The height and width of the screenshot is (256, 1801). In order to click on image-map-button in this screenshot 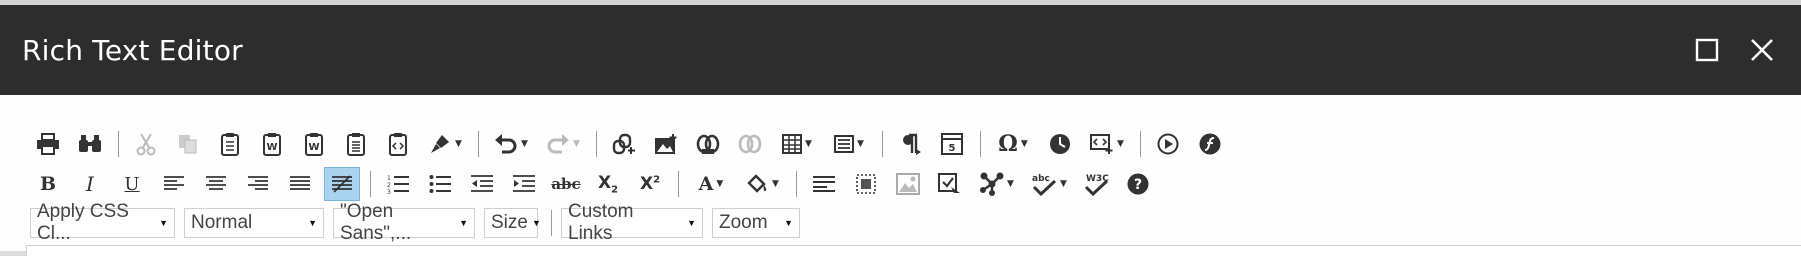, I will do `click(866, 184)`.